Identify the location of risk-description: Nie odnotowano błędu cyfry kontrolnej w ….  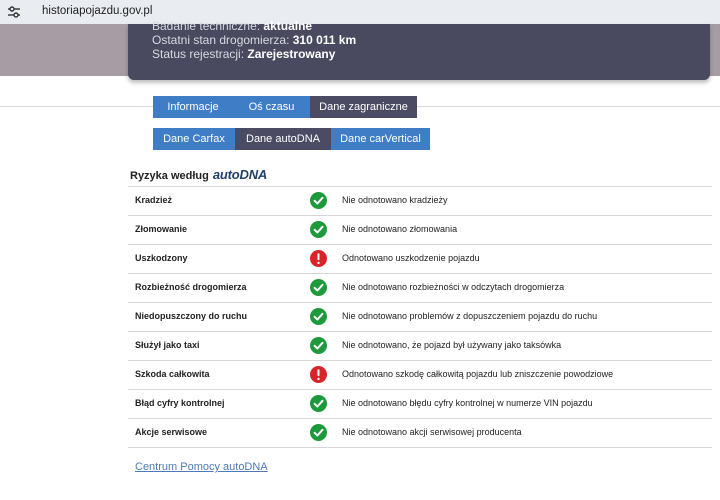
(467, 403).